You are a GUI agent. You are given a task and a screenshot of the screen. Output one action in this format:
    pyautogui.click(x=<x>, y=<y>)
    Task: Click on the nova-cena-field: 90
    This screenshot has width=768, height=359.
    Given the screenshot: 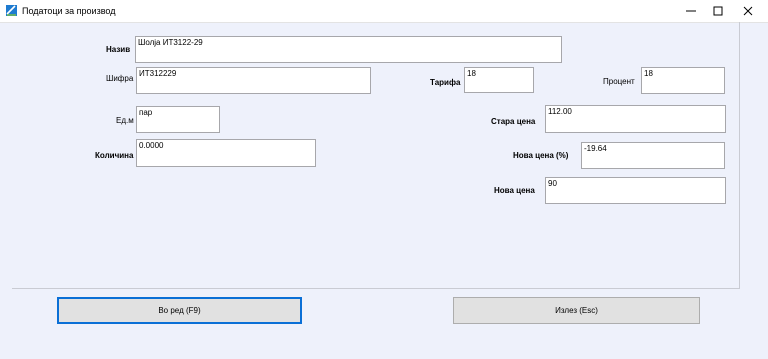 What is the action you would take?
    pyautogui.click(x=635, y=190)
    